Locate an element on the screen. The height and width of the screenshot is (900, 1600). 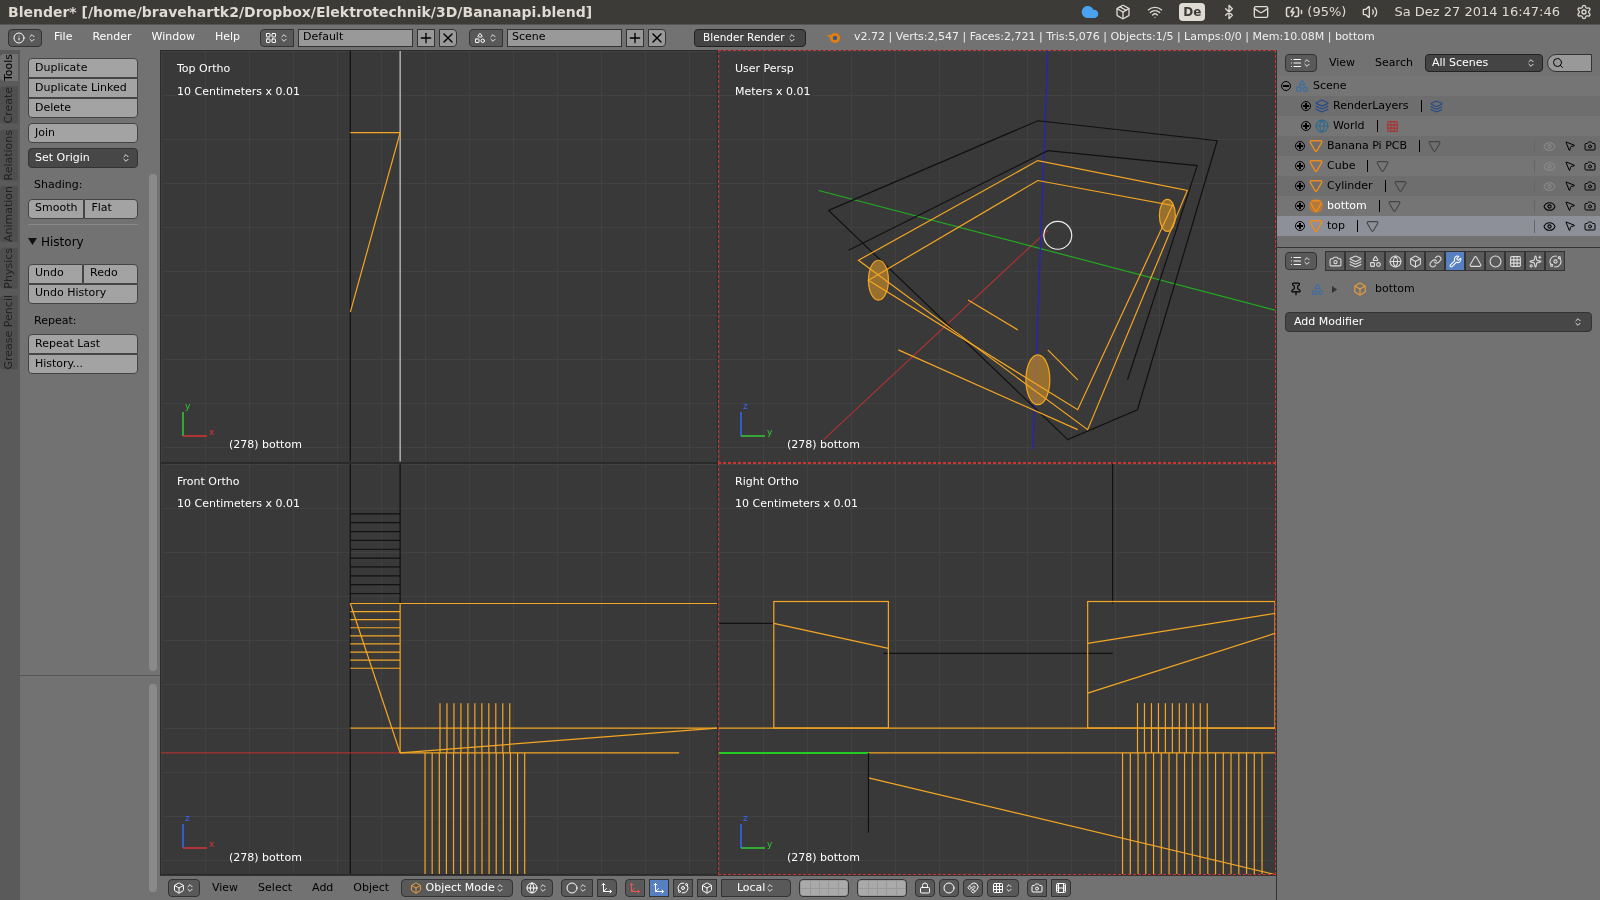
snap-dropdown is located at coordinates (1003, 888).